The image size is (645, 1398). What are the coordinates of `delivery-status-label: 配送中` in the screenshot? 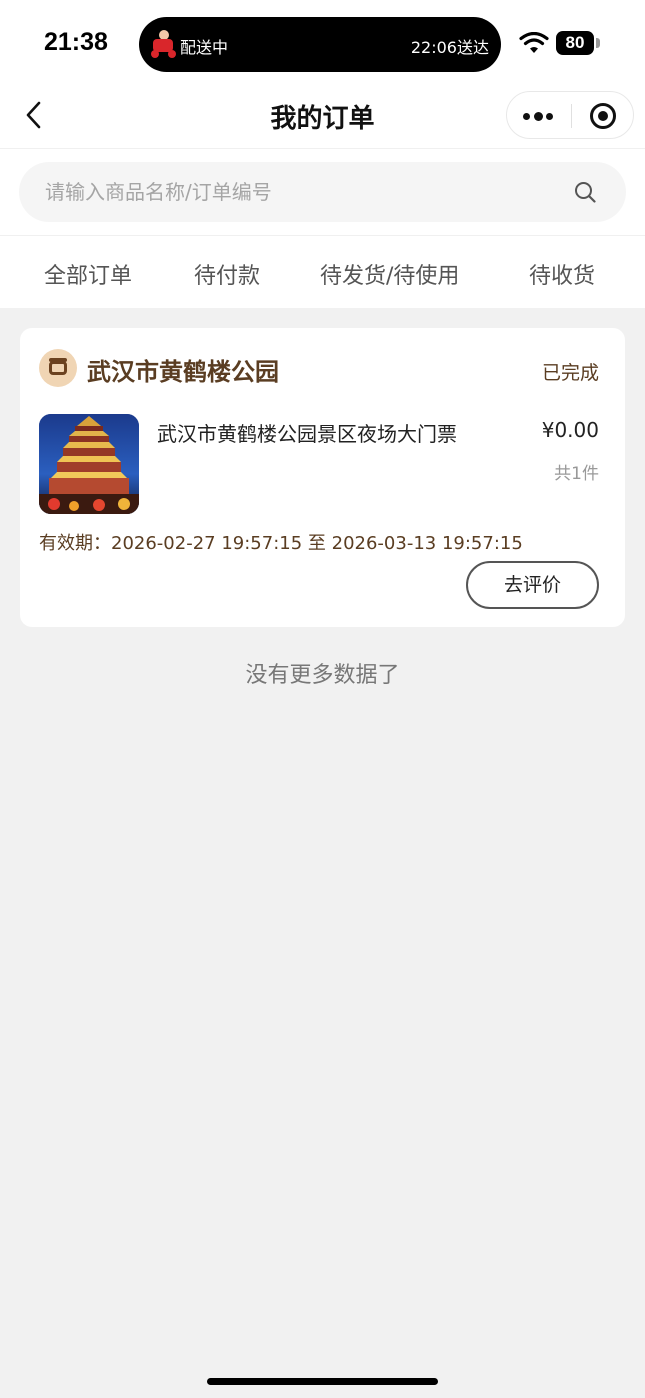 It's located at (204, 47).